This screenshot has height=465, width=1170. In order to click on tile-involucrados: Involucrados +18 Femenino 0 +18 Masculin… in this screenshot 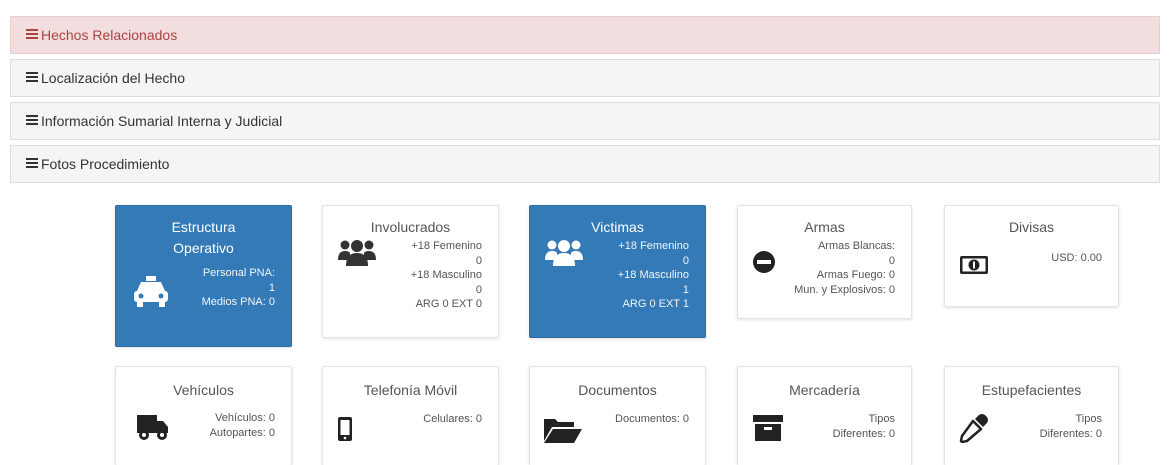, I will do `click(410, 271)`.